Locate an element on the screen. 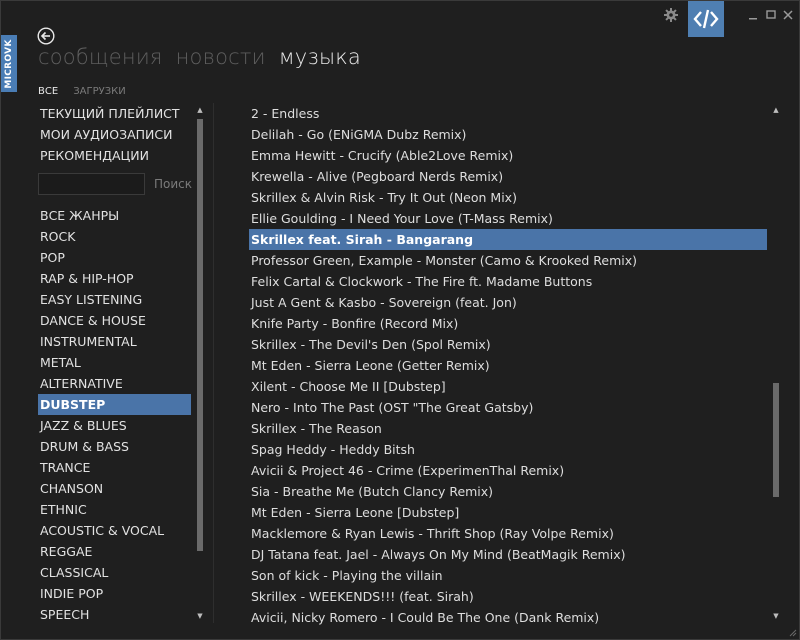 The height and width of the screenshot is (640, 800). app-logo is located at coordinates (706, 19).